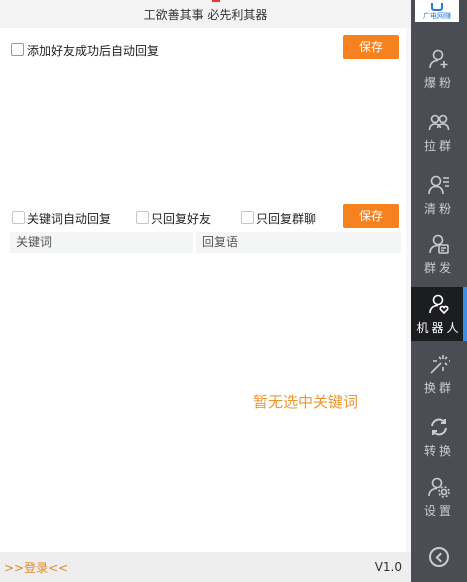  Describe the element at coordinates (439, 132) in the screenshot. I see `sidebar-item-pull-group: 拉群` at that location.